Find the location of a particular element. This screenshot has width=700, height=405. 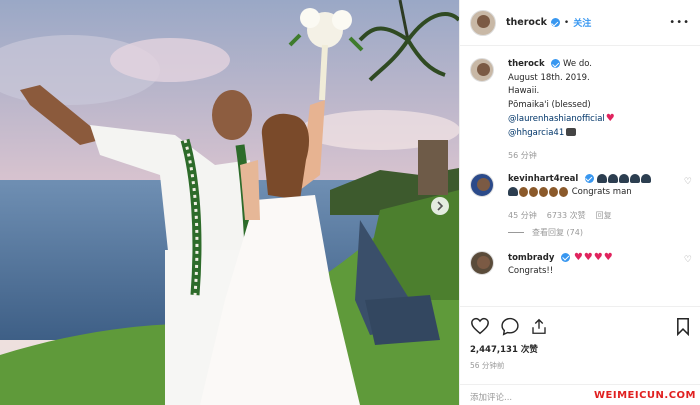

action-bar: 2,447,131 次赞 56 分钟前 is located at coordinates (580, 338).